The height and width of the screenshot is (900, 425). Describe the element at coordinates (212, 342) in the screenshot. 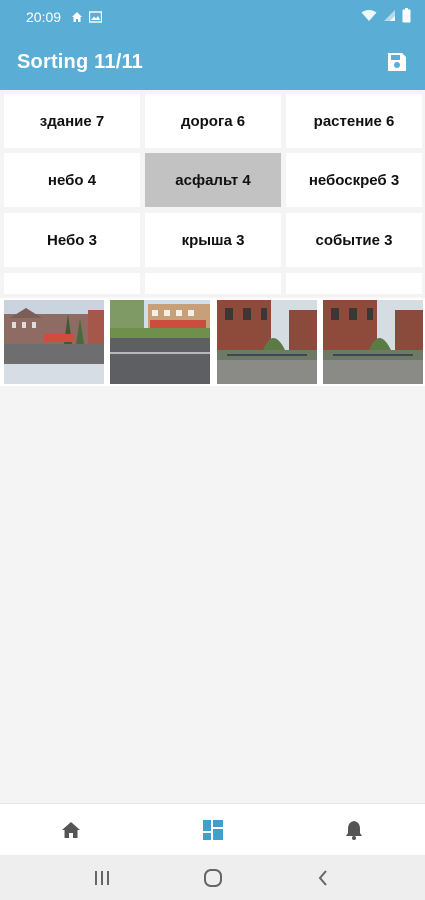

I see `photo-strip` at that location.